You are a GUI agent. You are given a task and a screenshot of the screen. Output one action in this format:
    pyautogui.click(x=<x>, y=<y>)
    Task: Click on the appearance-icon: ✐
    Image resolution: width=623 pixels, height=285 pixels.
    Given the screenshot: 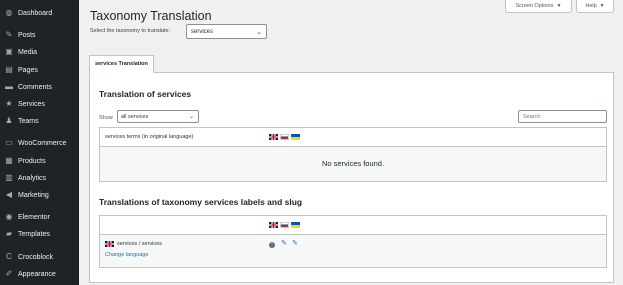 What is the action you would take?
    pyautogui.click(x=9, y=273)
    